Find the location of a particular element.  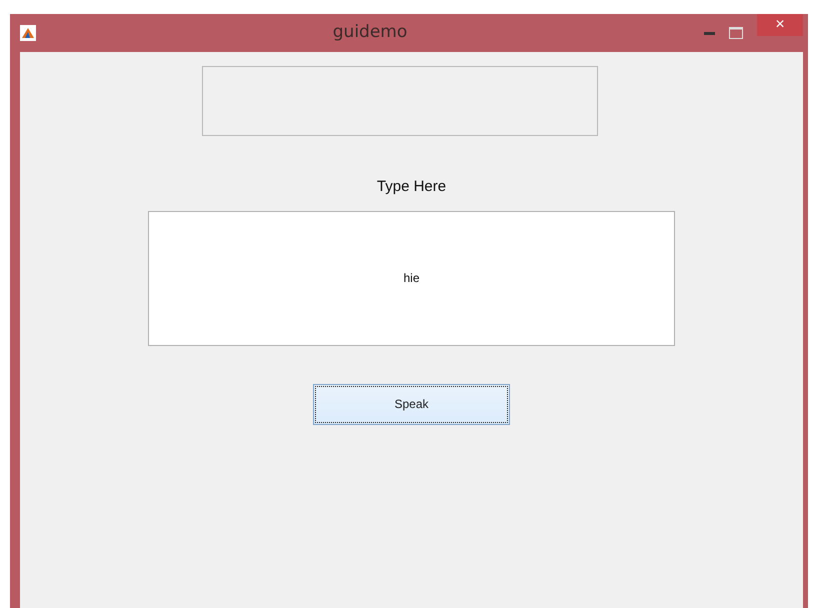

input-field: hie is located at coordinates (411, 278).